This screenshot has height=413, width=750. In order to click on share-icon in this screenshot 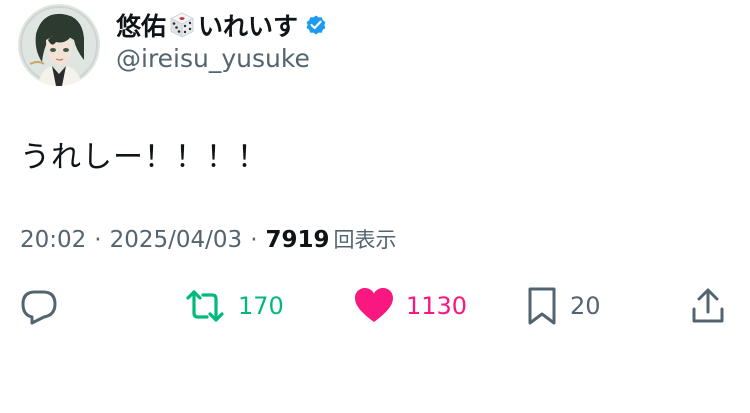, I will do `click(708, 306)`.